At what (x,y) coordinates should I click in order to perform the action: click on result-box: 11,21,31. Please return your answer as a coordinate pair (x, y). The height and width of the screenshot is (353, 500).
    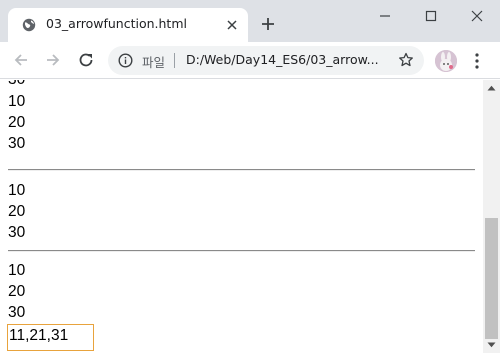
    Looking at the image, I should click on (50, 337).